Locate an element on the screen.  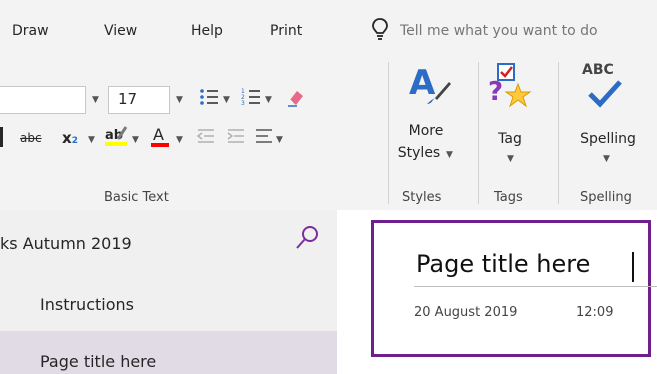
group-label-spelling: Spelling is located at coordinates (606, 197).